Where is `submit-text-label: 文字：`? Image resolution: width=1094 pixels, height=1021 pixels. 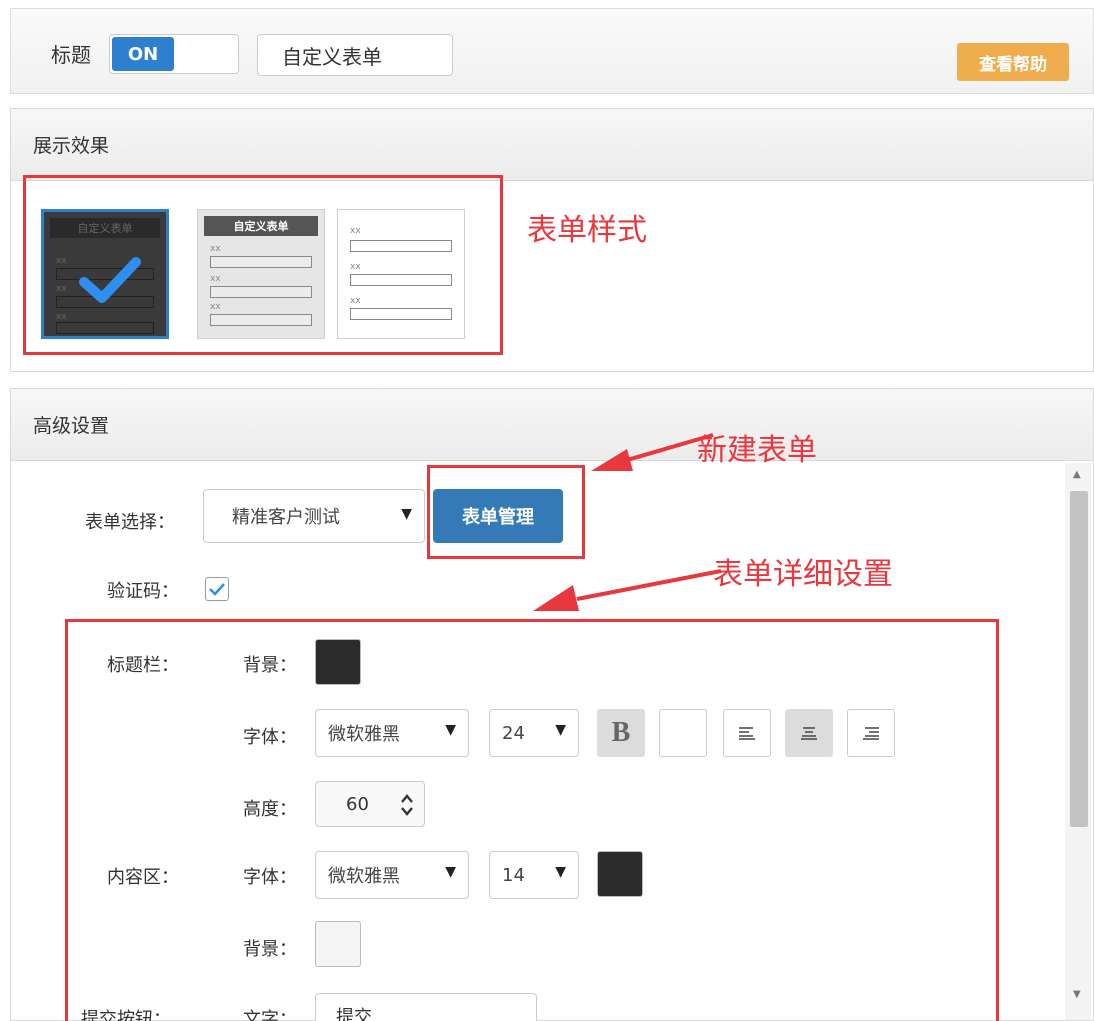 submit-text-label: 文字： is located at coordinates (270, 1015).